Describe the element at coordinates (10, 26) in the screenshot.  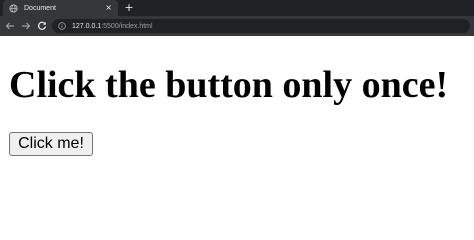
I see `arrow-left-icon` at that location.